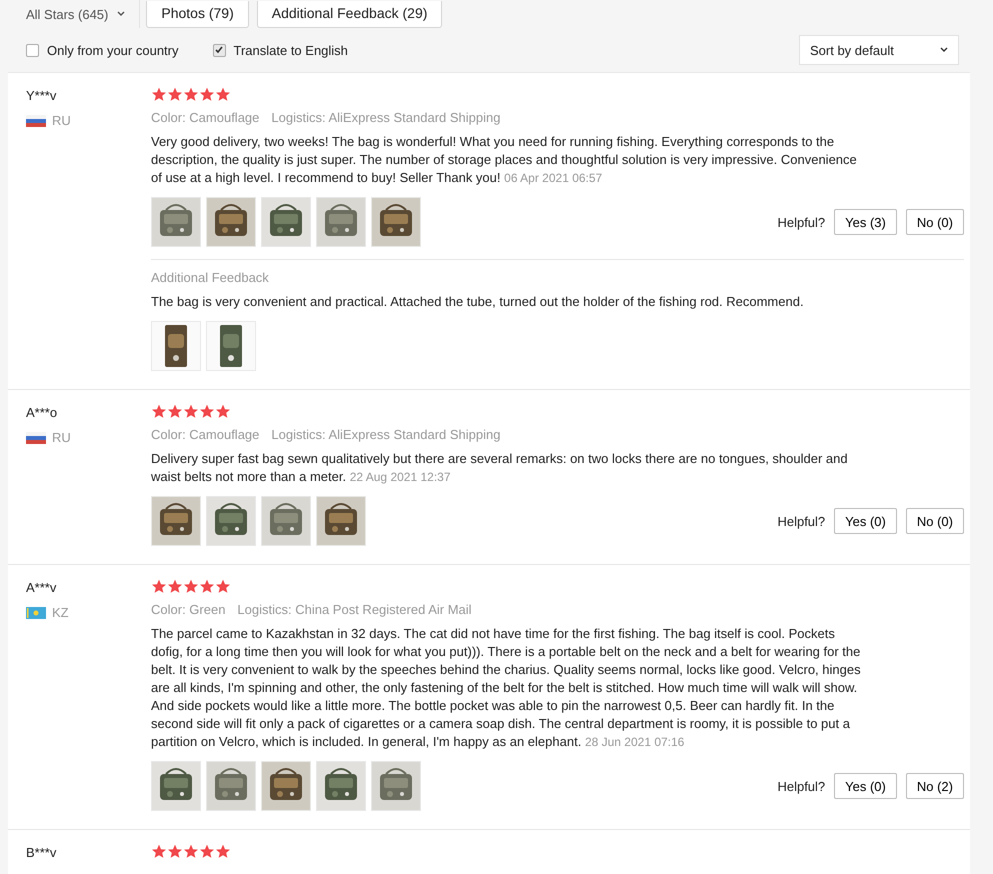 The height and width of the screenshot is (874, 993). What do you see at coordinates (42, 412) in the screenshot?
I see `user-name: A***o` at bounding box center [42, 412].